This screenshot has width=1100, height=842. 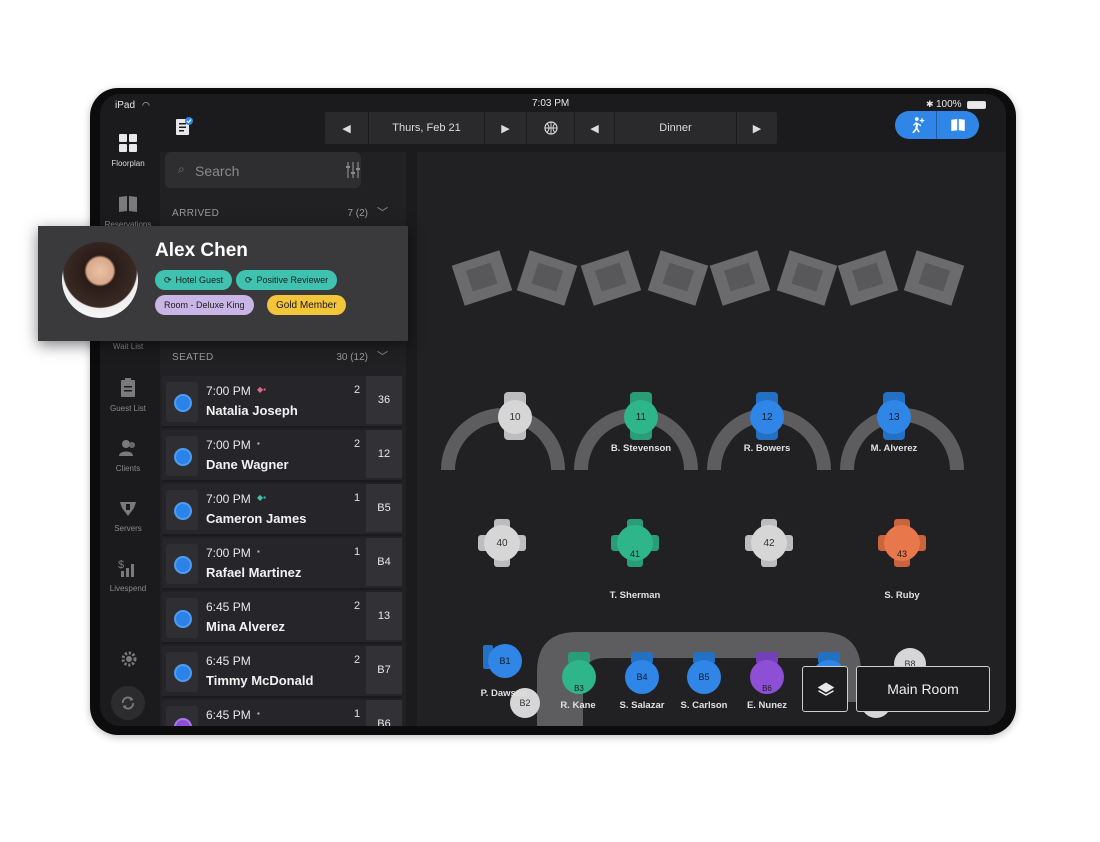 I want to click on date-display: Thurs, Feb 21, so click(x=427, y=128).